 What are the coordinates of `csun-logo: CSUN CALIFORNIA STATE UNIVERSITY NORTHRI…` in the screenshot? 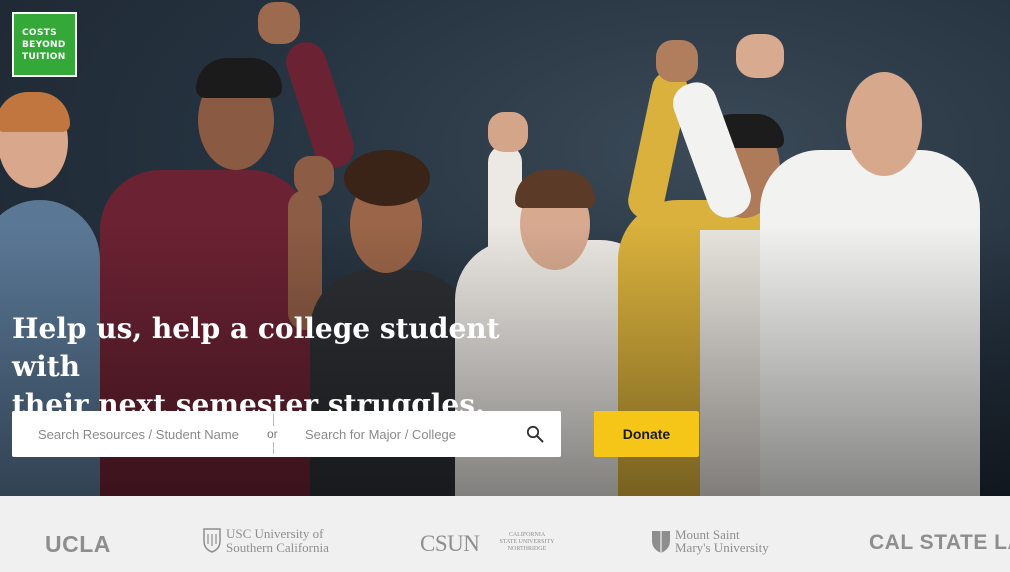 It's located at (487, 544).